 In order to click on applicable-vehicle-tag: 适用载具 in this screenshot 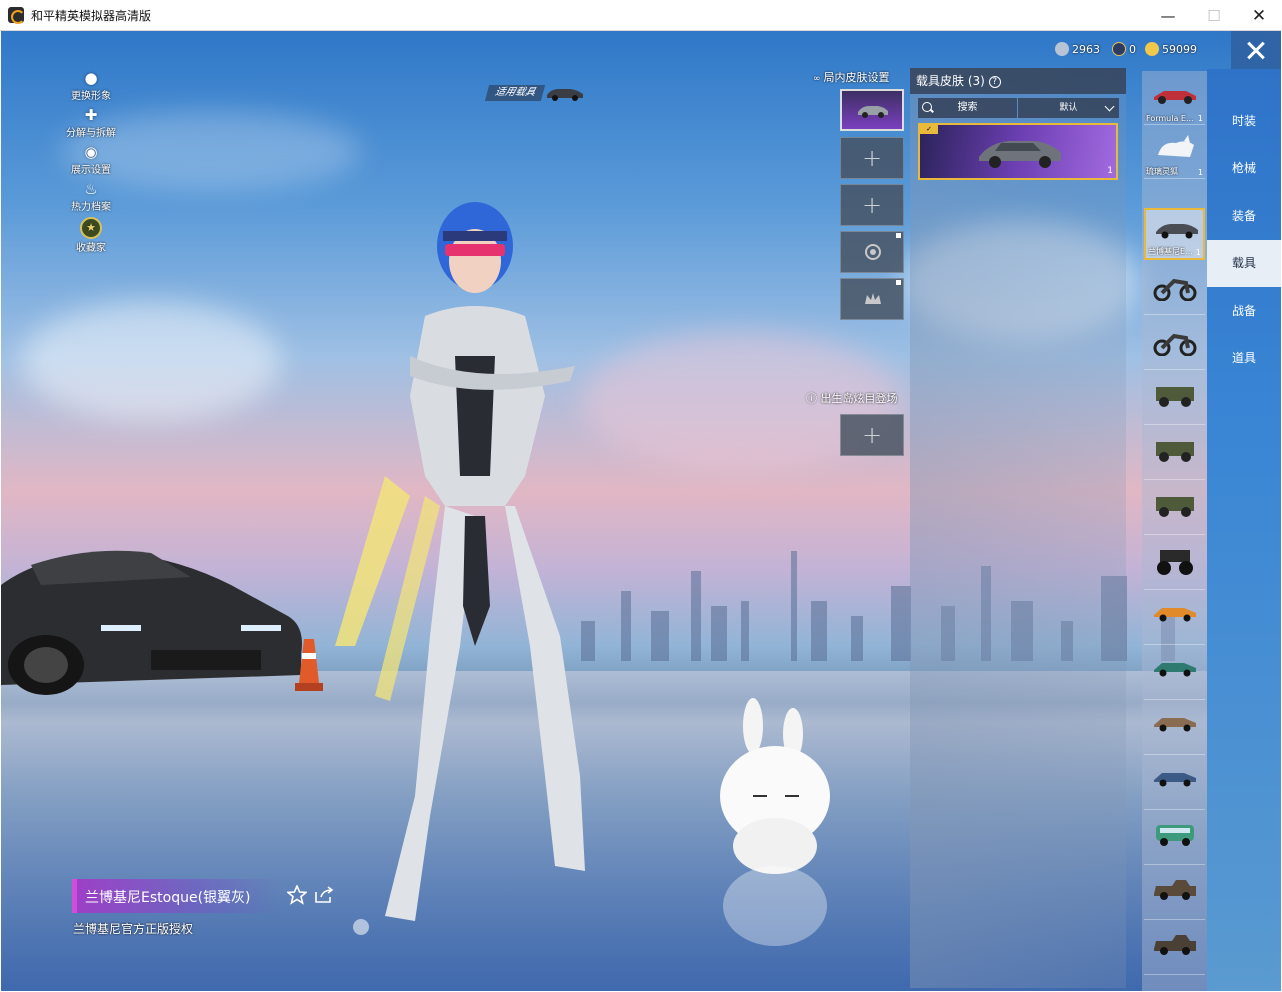, I will do `click(535, 94)`.